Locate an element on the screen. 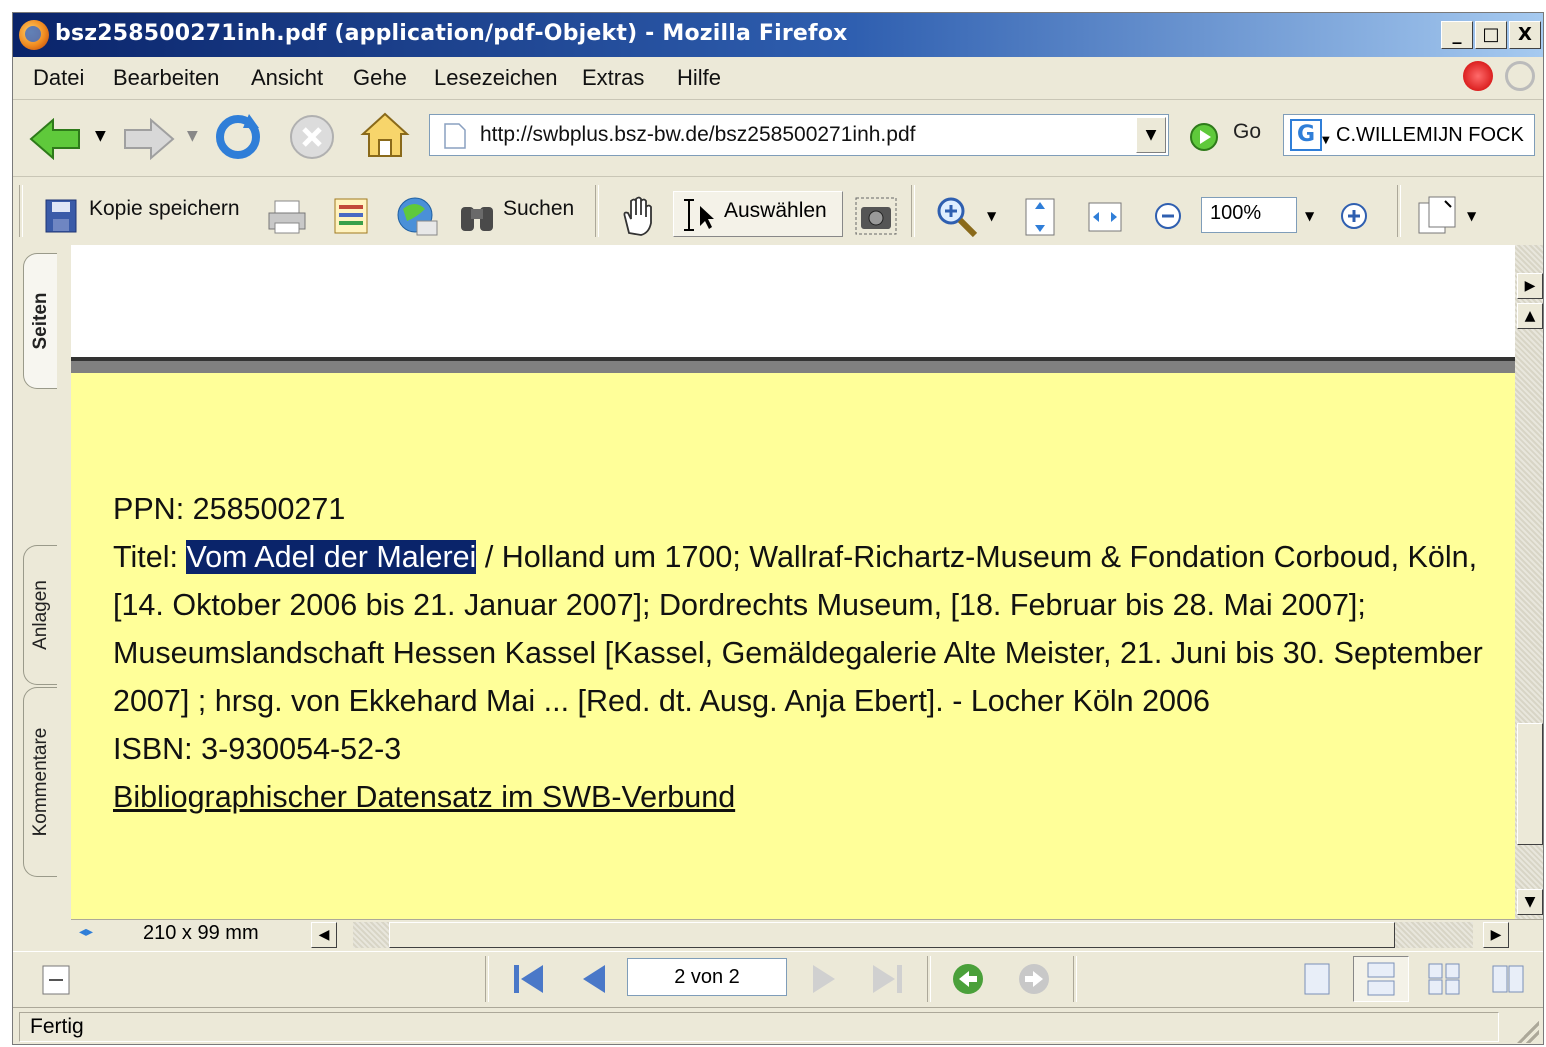 The width and height of the screenshot is (1546, 1047). menu-extras: Extras is located at coordinates (613, 78).